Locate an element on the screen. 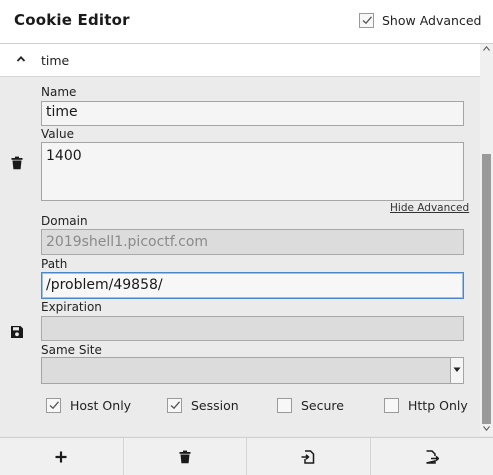  show-advanced-checkbox is located at coordinates (366, 20).